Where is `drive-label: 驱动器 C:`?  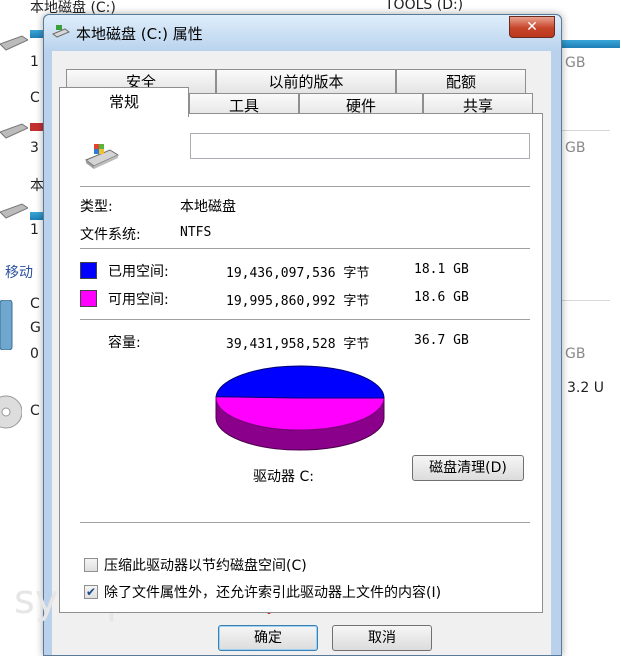
drive-label: 驱动器 C: is located at coordinates (283, 477).